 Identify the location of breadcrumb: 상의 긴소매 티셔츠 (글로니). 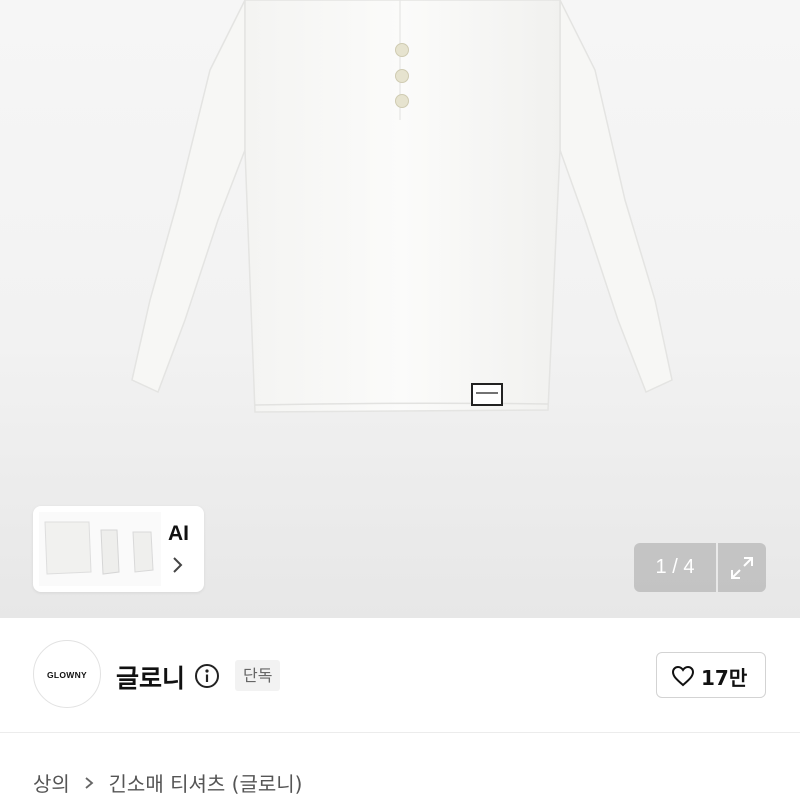
(167, 782).